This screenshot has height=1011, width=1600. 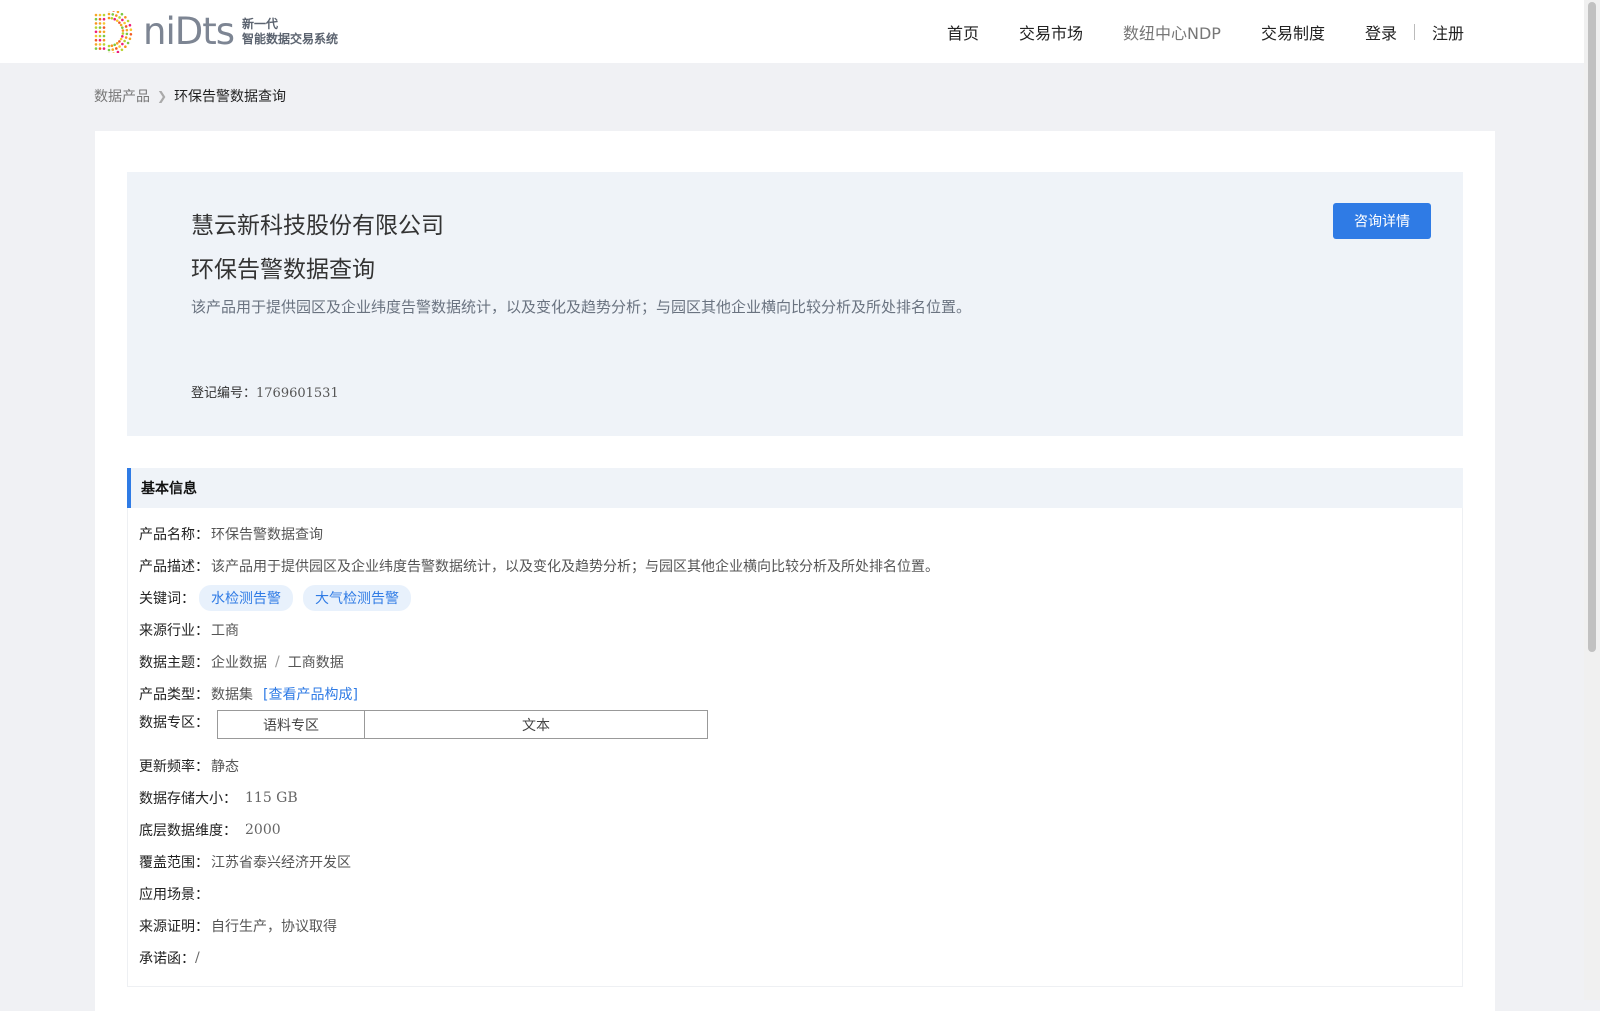 I want to click on logo-dot-d-icon, so click(x=117, y=32).